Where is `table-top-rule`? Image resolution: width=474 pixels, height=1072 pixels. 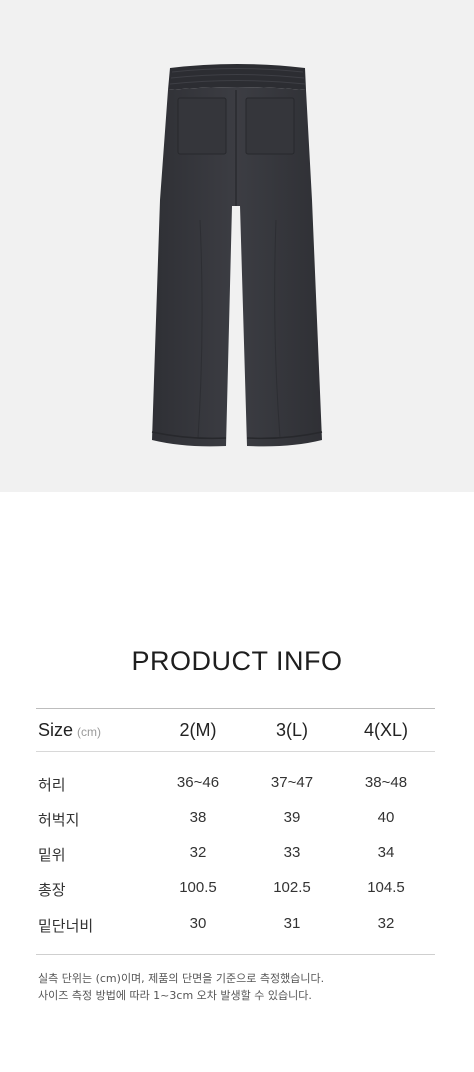 table-top-rule is located at coordinates (235, 708).